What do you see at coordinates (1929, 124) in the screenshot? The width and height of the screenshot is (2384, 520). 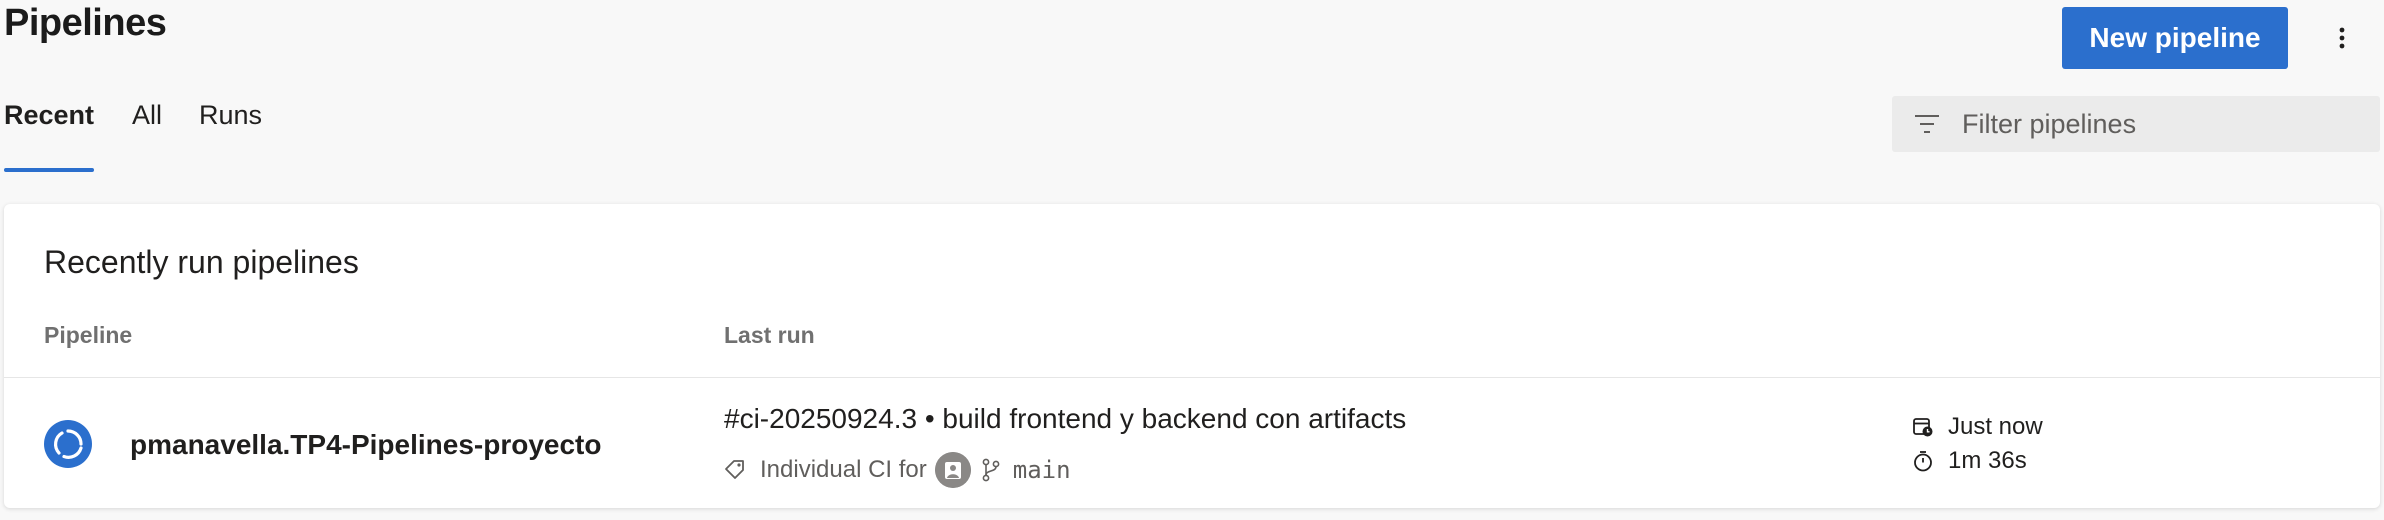 I see `filter-icon` at bounding box center [1929, 124].